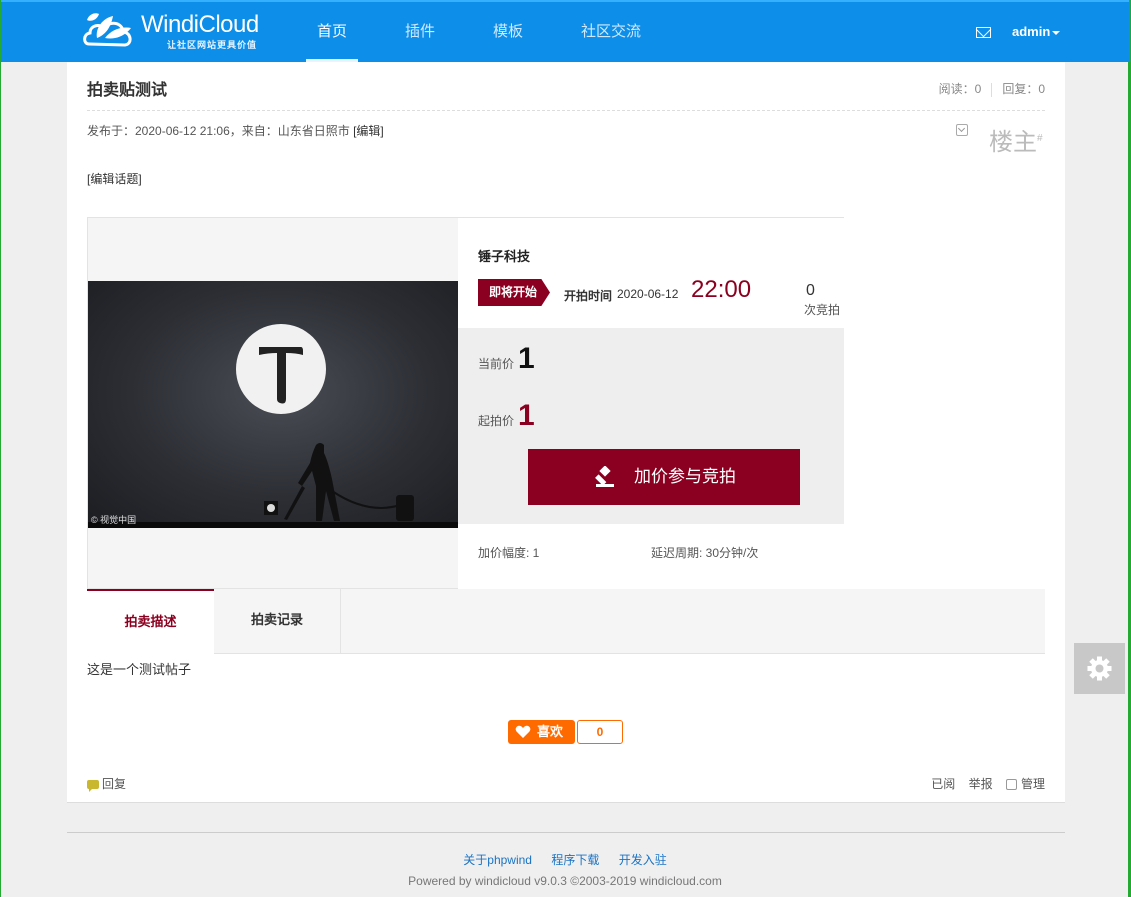 The height and width of the screenshot is (897, 1131). What do you see at coordinates (504, 256) in the screenshot?
I see `auction-brand: 锤子科技` at bounding box center [504, 256].